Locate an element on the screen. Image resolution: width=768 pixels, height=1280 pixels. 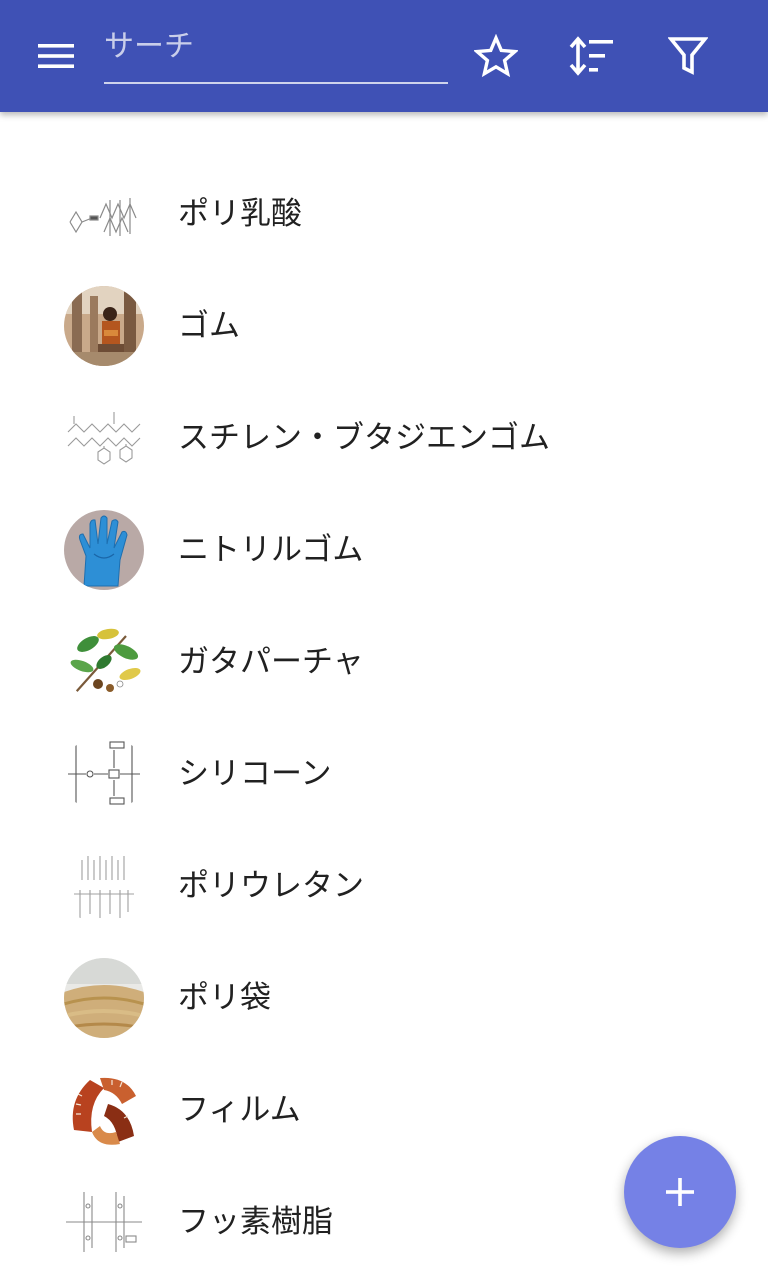
item-label: スチレン・ブタジエンゴム is located at coordinates (364, 438).